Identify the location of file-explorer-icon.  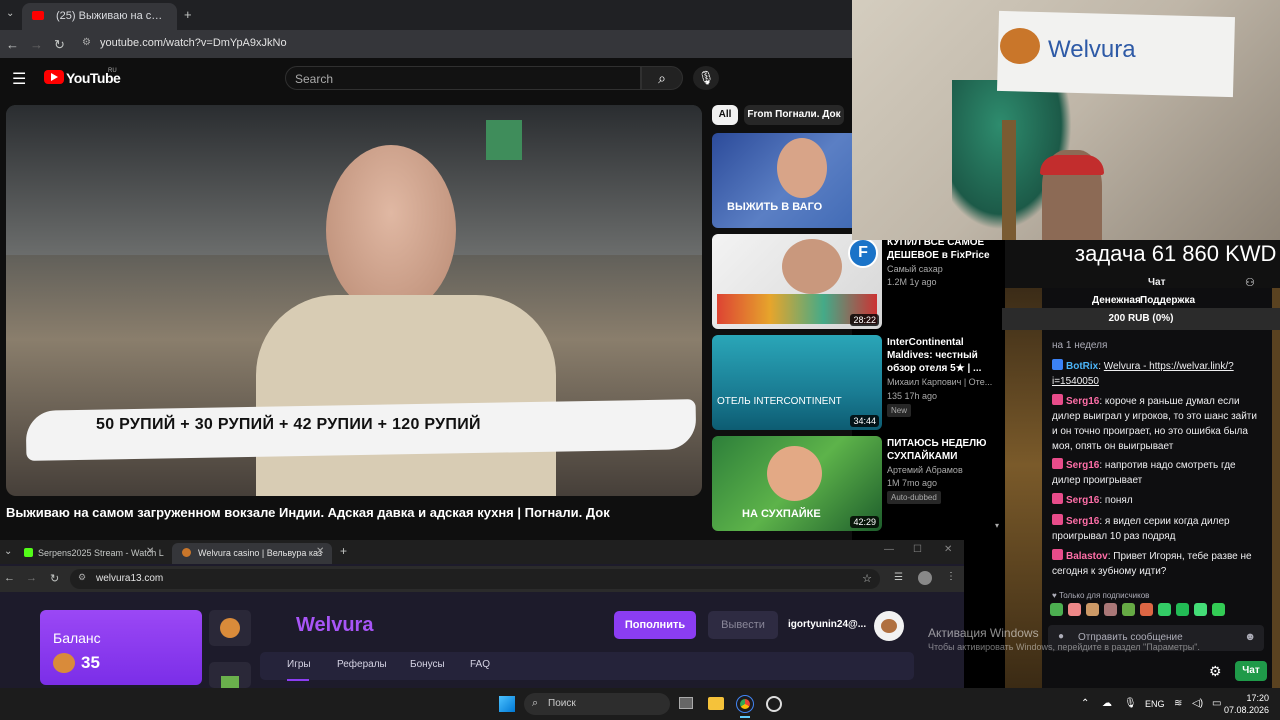
(716, 703).